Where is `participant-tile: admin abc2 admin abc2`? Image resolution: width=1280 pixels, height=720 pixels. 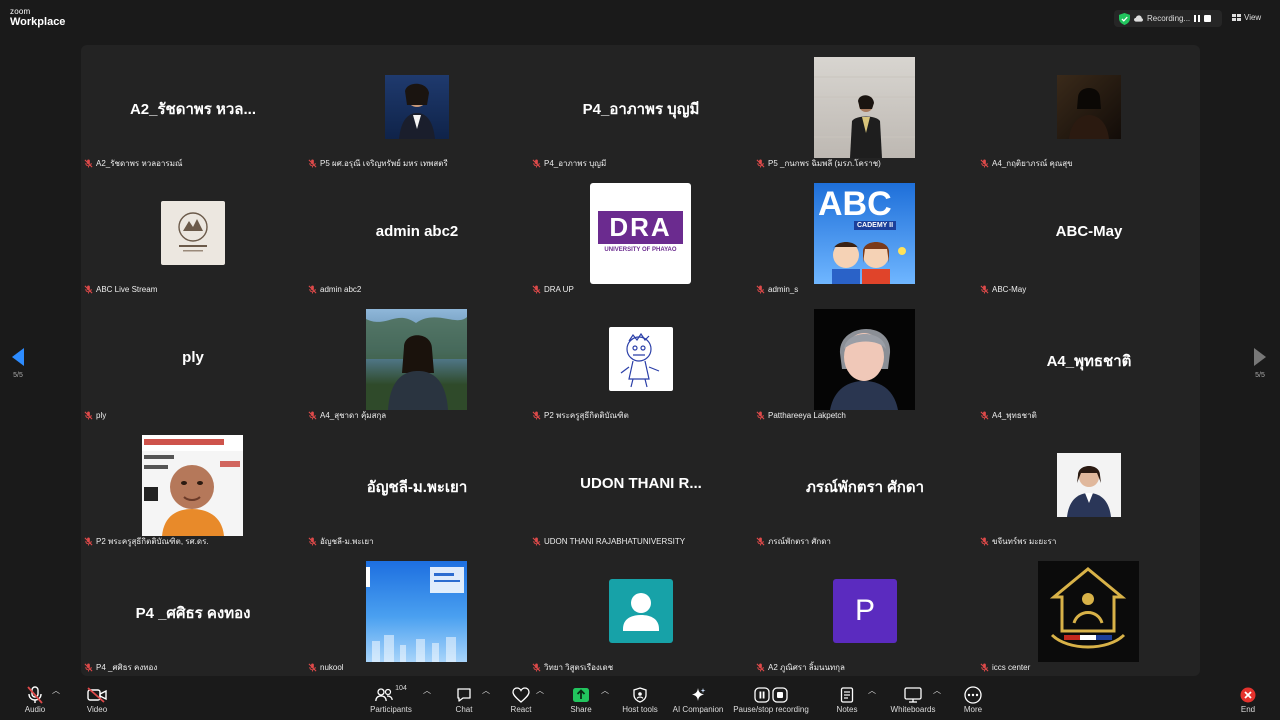
participant-tile: admin abc2 admin abc2 is located at coordinates (417, 234).